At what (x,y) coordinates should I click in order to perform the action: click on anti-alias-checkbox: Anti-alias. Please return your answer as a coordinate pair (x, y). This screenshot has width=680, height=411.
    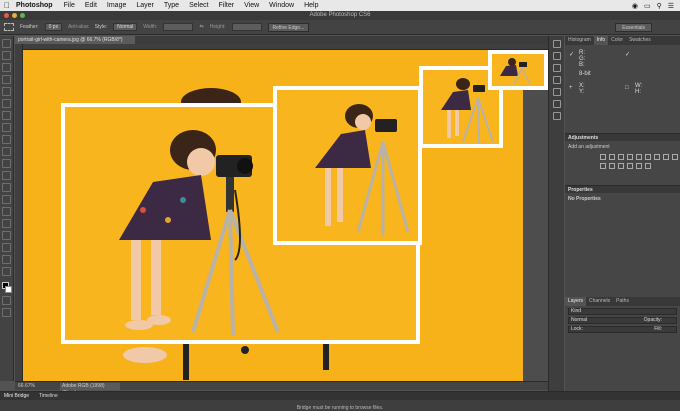
    Looking at the image, I should click on (78, 27).